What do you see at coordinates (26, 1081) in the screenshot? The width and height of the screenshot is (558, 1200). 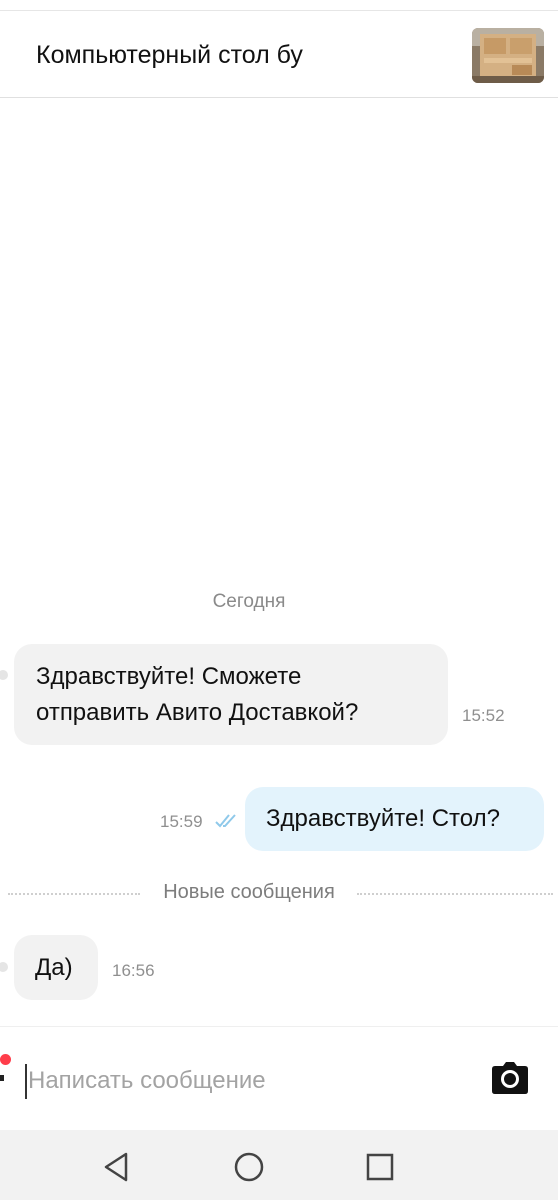 I see `text-caret` at bounding box center [26, 1081].